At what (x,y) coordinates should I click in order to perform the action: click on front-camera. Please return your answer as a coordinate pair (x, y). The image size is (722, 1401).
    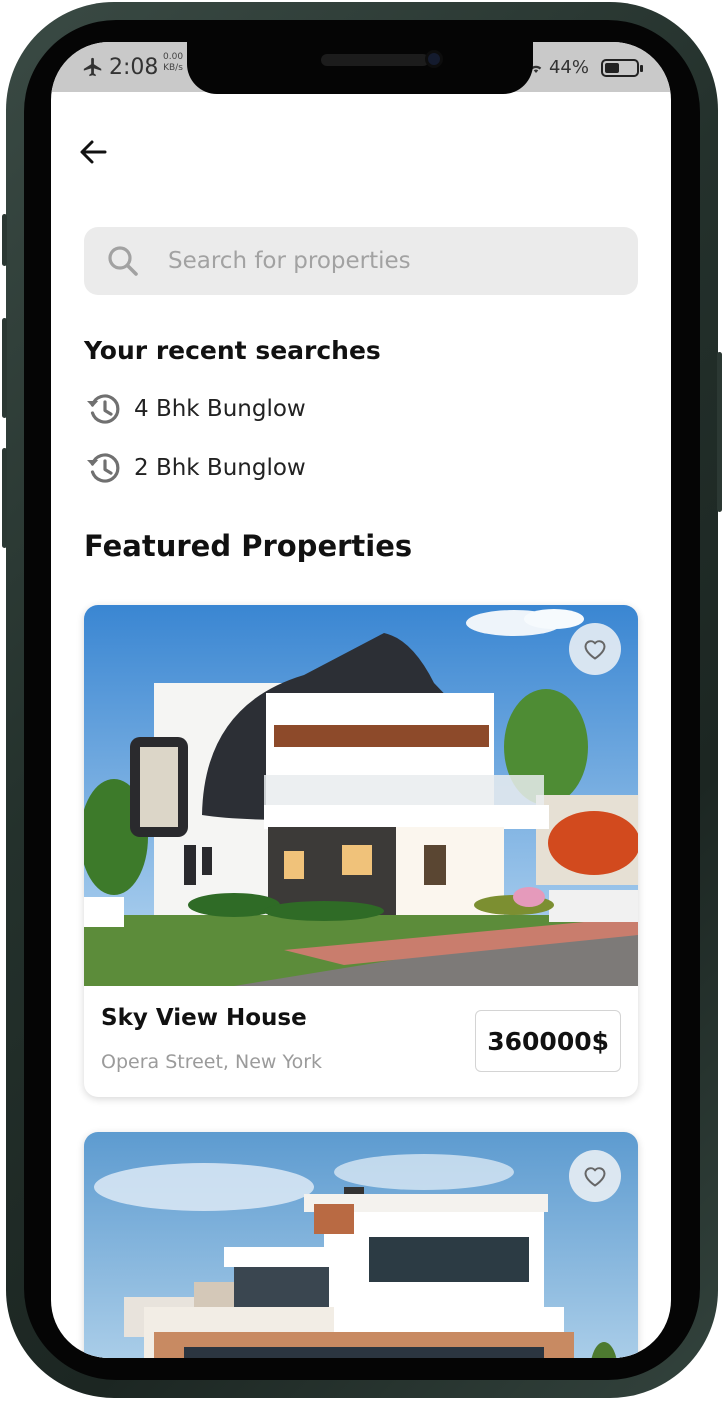
    Looking at the image, I should click on (434, 59).